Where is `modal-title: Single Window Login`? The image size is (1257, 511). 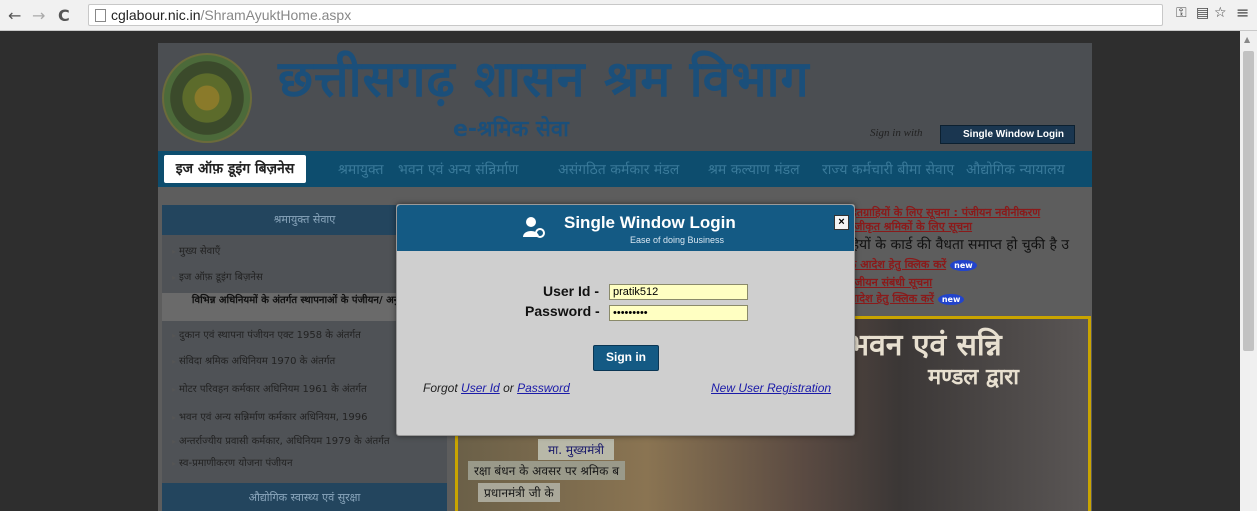 modal-title: Single Window Login is located at coordinates (650, 222).